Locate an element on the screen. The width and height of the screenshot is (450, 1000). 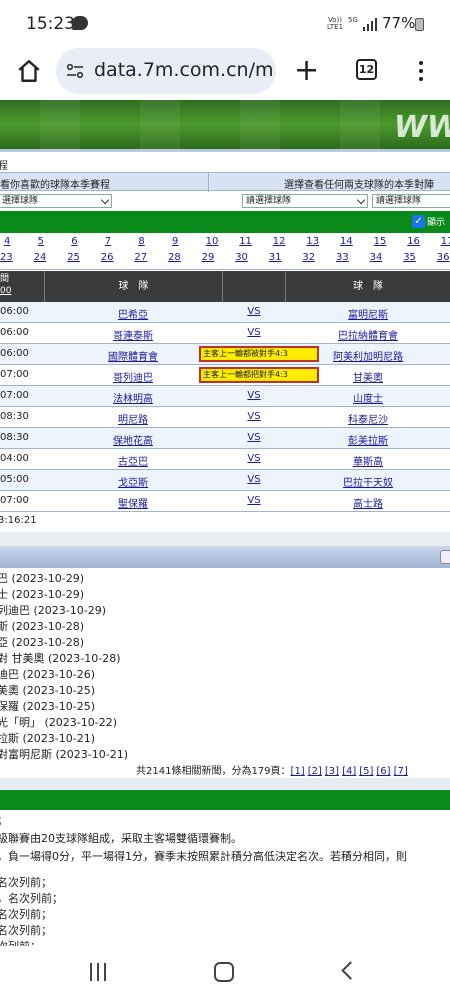
favorite-team-title: 看你喜歡的球隊本季賽程 is located at coordinates (55, 185).